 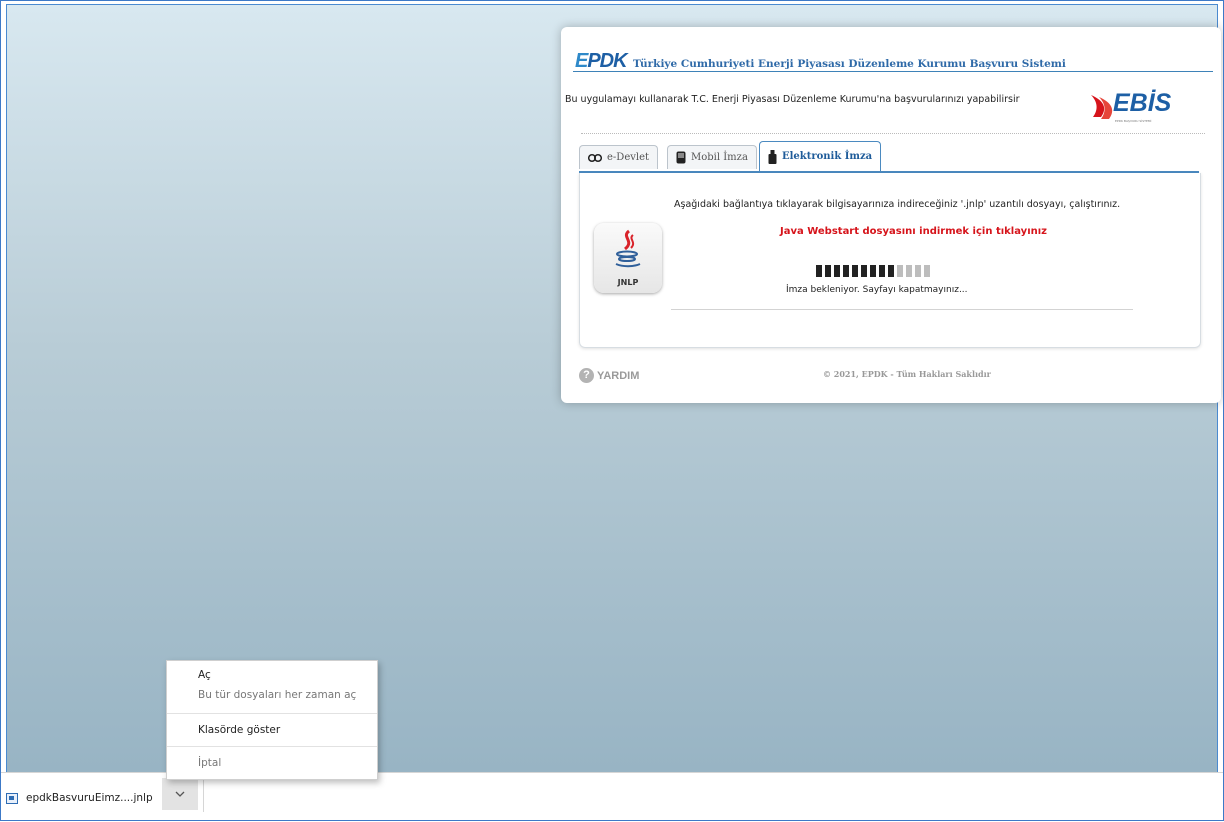 What do you see at coordinates (204, 675) in the screenshot?
I see `menu-item-open: Aç` at bounding box center [204, 675].